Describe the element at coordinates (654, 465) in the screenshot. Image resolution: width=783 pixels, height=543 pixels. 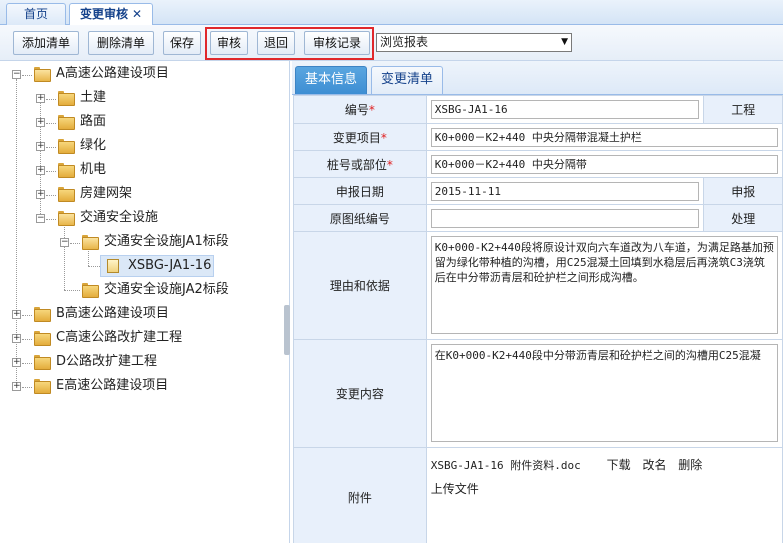
I see `rename-link: 改名` at that location.